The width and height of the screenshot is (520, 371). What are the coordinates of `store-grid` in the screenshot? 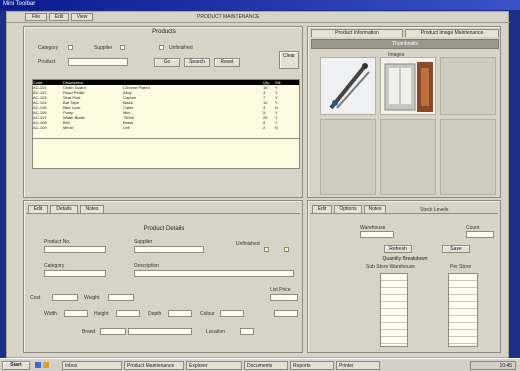 It's located at (463, 310).